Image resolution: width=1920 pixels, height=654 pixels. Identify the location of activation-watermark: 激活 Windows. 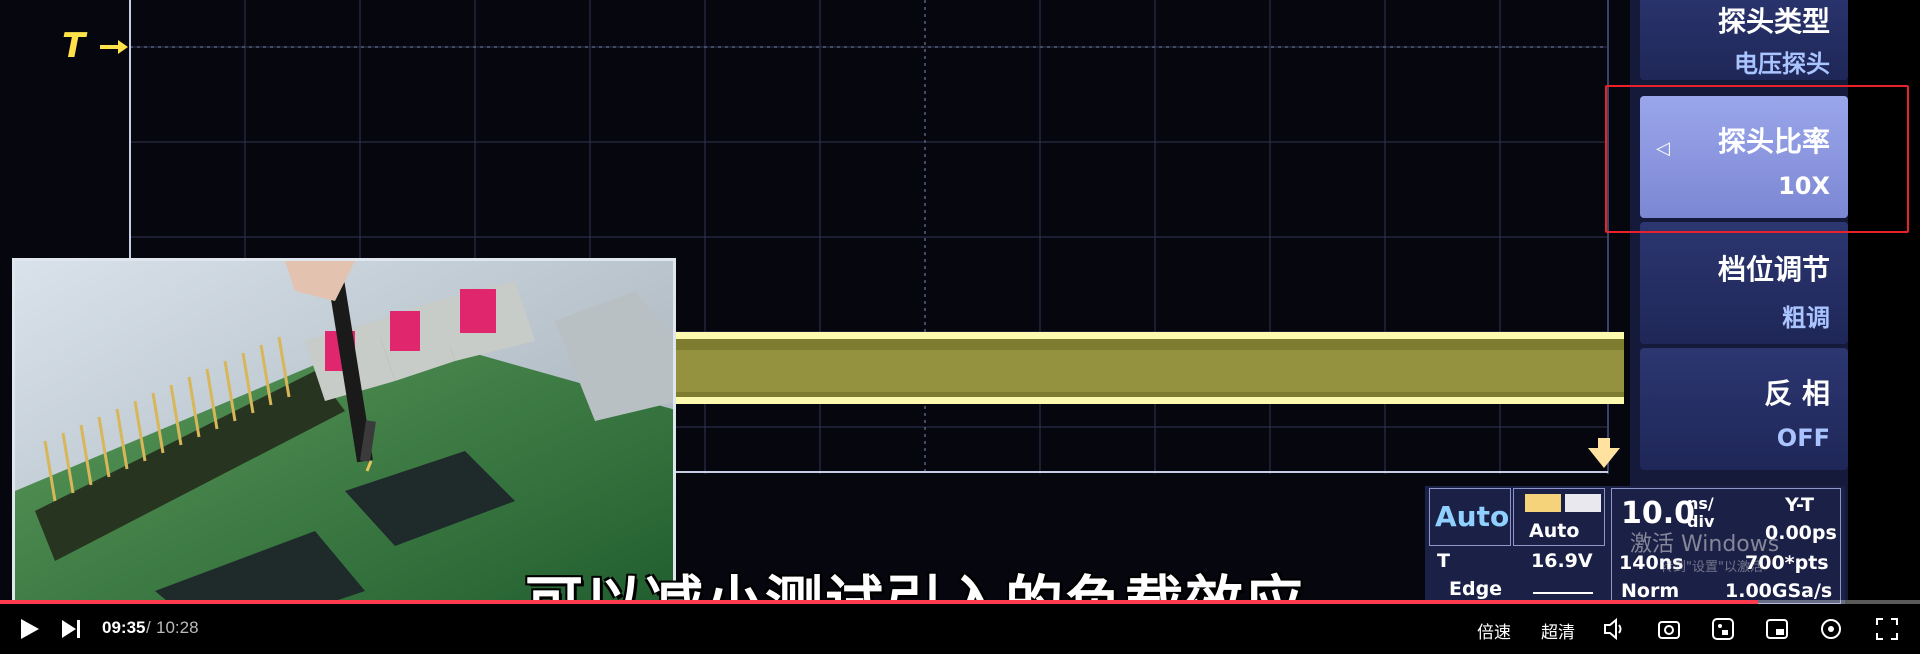
(1705, 544).